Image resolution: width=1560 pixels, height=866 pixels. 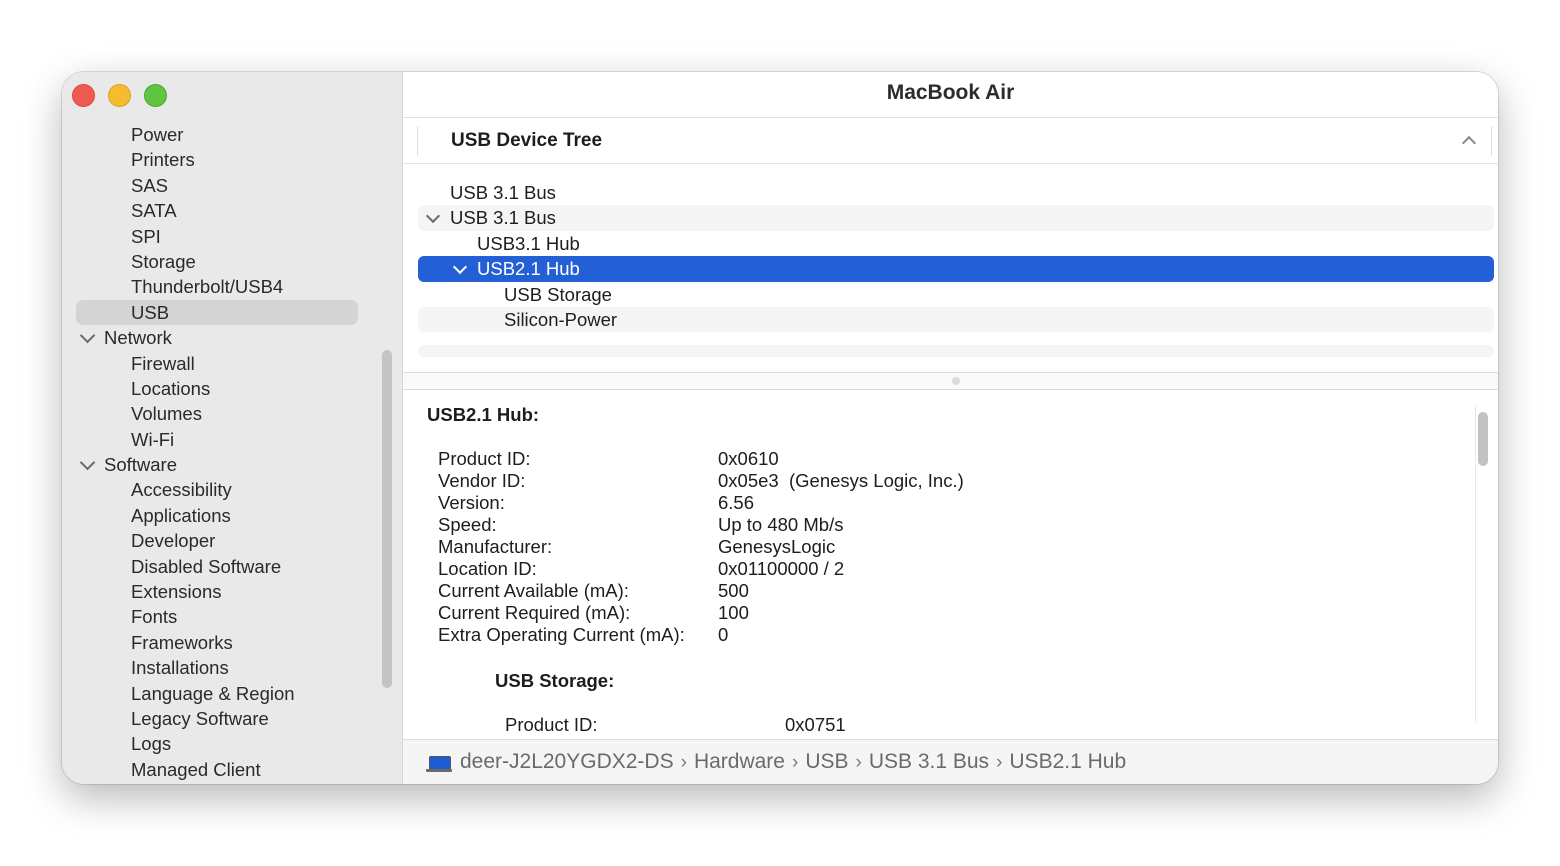 What do you see at coordinates (222, 185) in the screenshot?
I see `sidebar-item-sas: SAS` at bounding box center [222, 185].